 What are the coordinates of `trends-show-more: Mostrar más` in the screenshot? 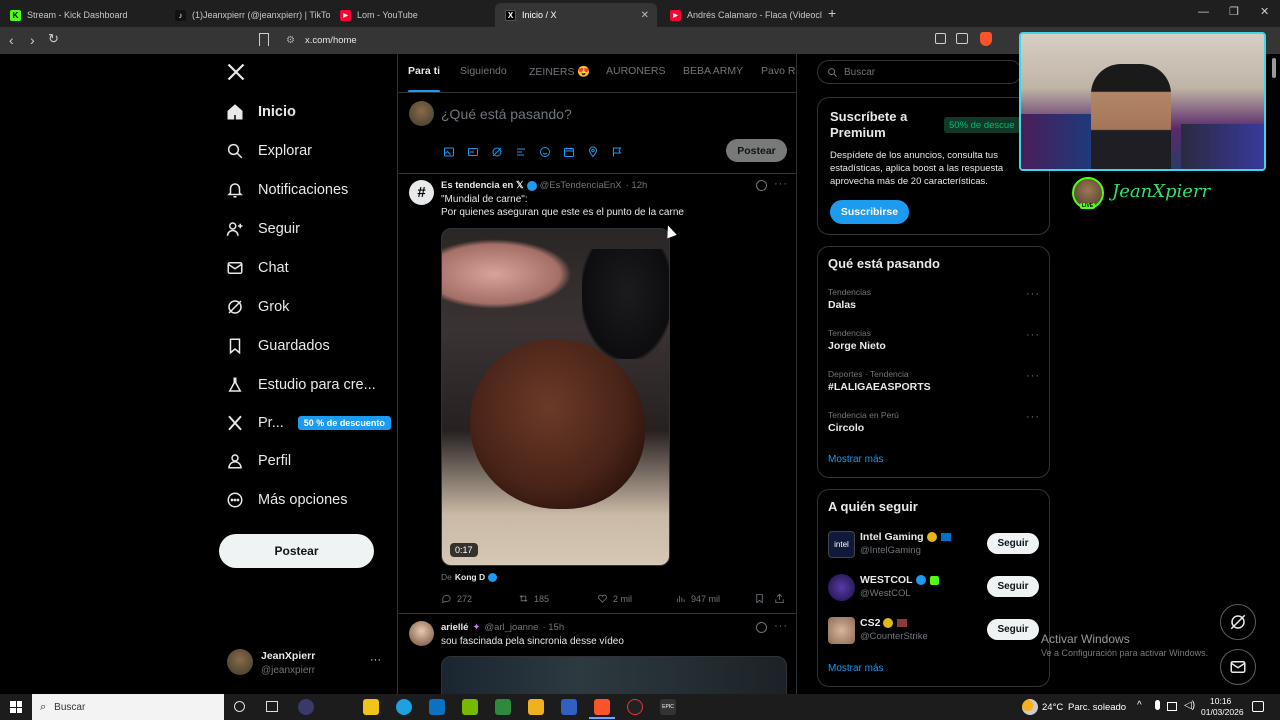 It's located at (856, 459).